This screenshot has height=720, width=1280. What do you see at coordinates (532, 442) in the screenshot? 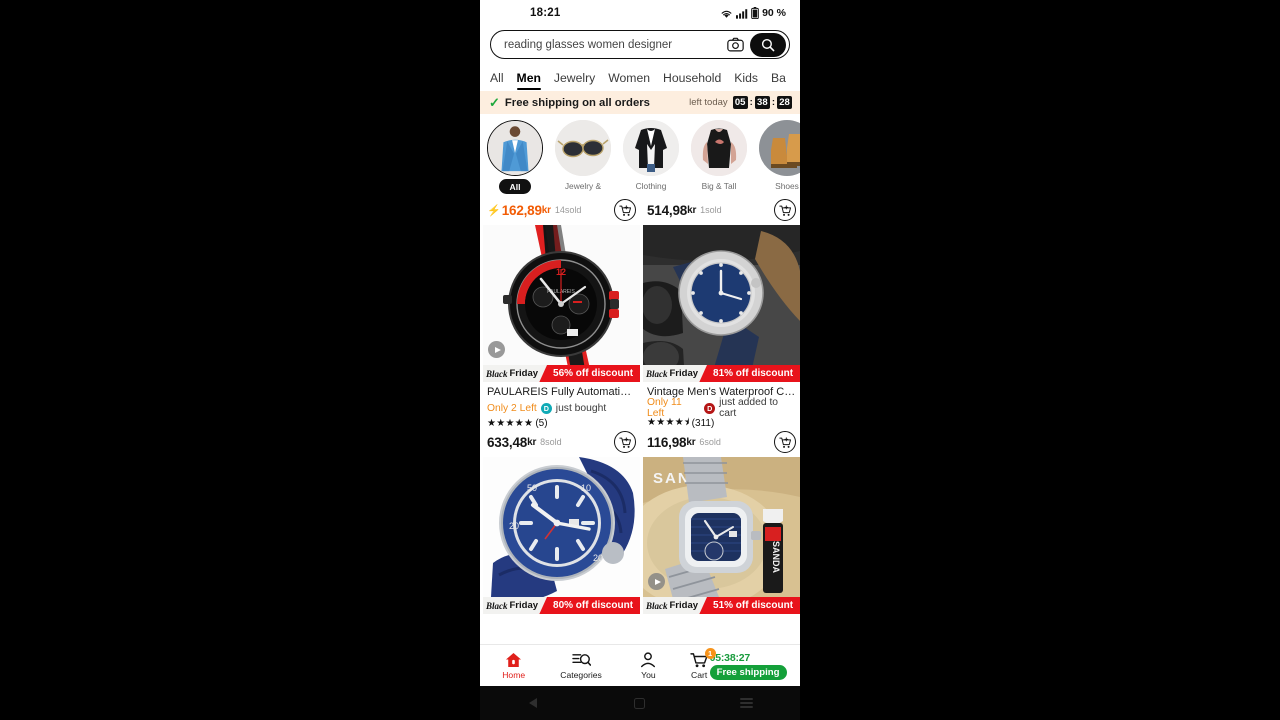
I see `product-currency: kr` at bounding box center [532, 442].